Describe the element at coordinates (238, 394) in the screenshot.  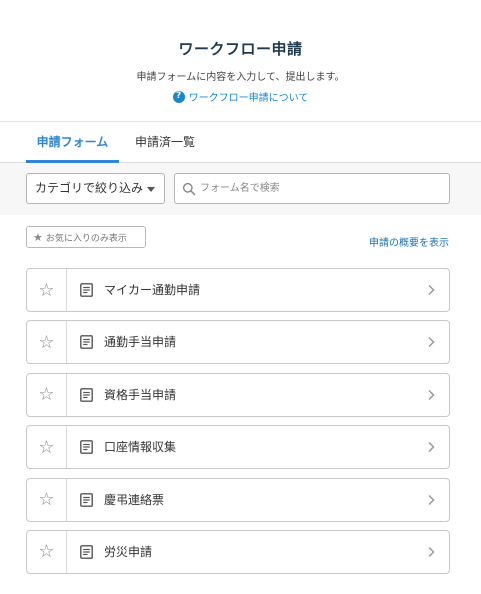
I see `form-item-qualification-allowance: ☆ 資格手当申請` at that location.